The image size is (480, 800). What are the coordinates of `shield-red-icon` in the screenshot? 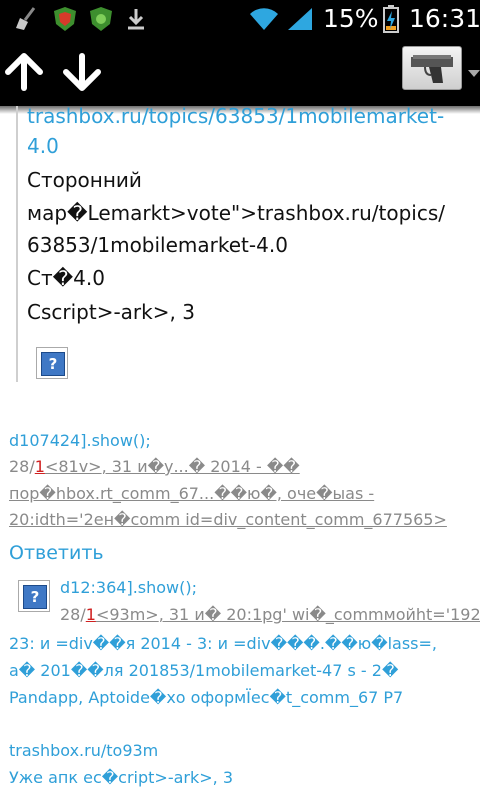 It's located at (65, 19).